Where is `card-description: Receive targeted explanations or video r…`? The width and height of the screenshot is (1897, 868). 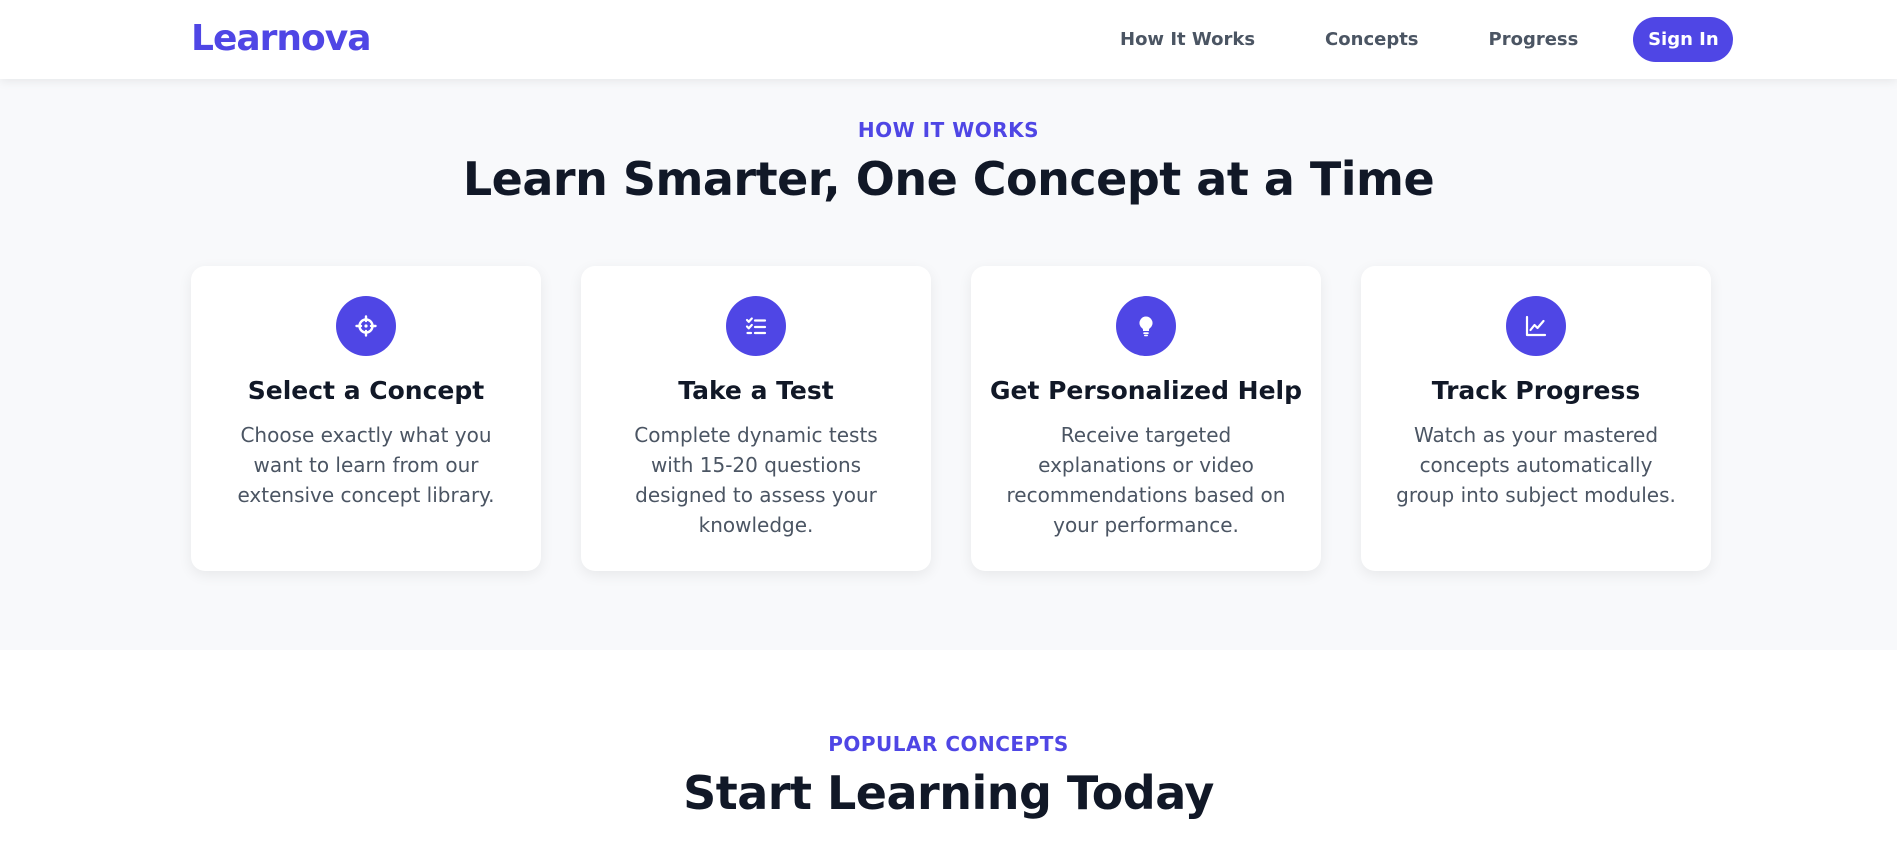
card-description: Receive targeted explanations or video r… is located at coordinates (1146, 480).